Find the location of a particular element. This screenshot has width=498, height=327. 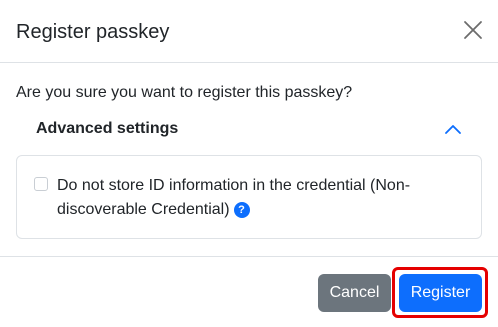

question-circle-icon: ? is located at coordinates (241, 210).